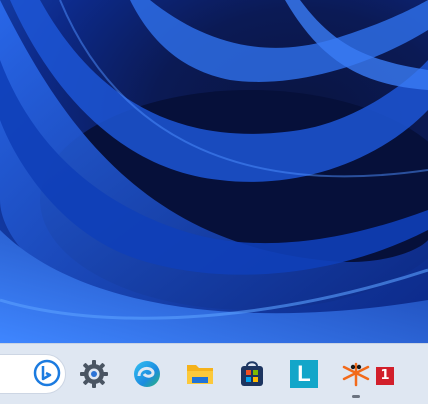 This screenshot has width=428, height=404. What do you see at coordinates (252, 374) in the screenshot?
I see `store-icon` at bounding box center [252, 374].